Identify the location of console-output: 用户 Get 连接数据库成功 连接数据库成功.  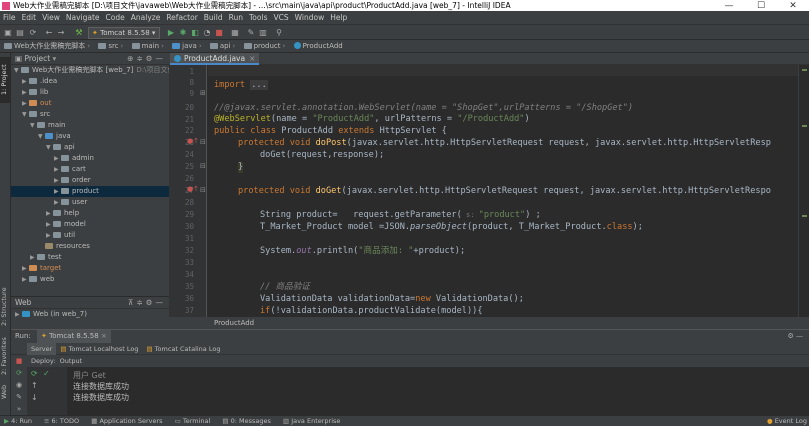
(433, 386).